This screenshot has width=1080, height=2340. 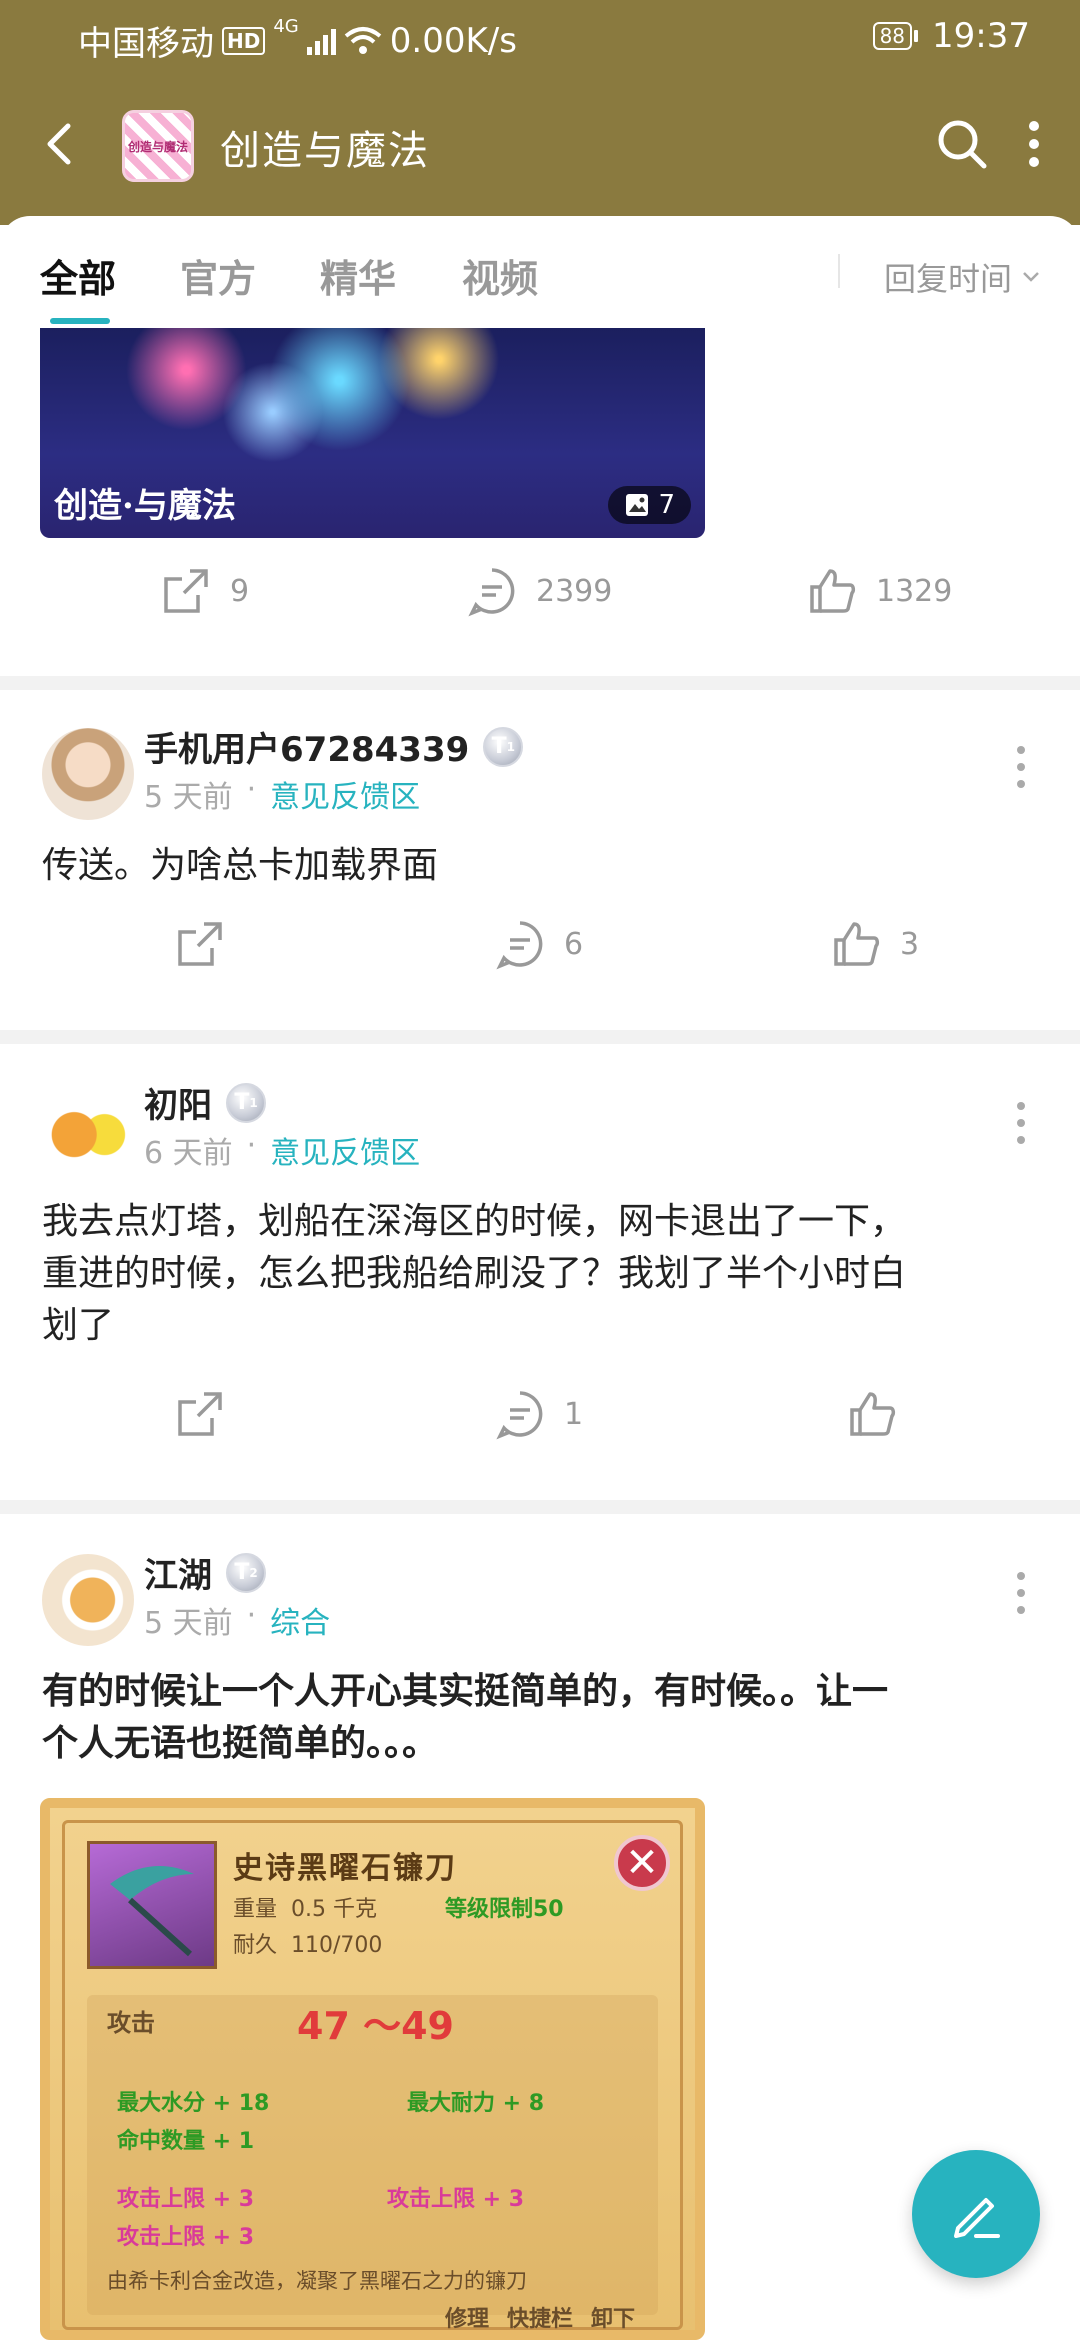 What do you see at coordinates (358, 275) in the screenshot?
I see `tab-featured: 精华` at bounding box center [358, 275].